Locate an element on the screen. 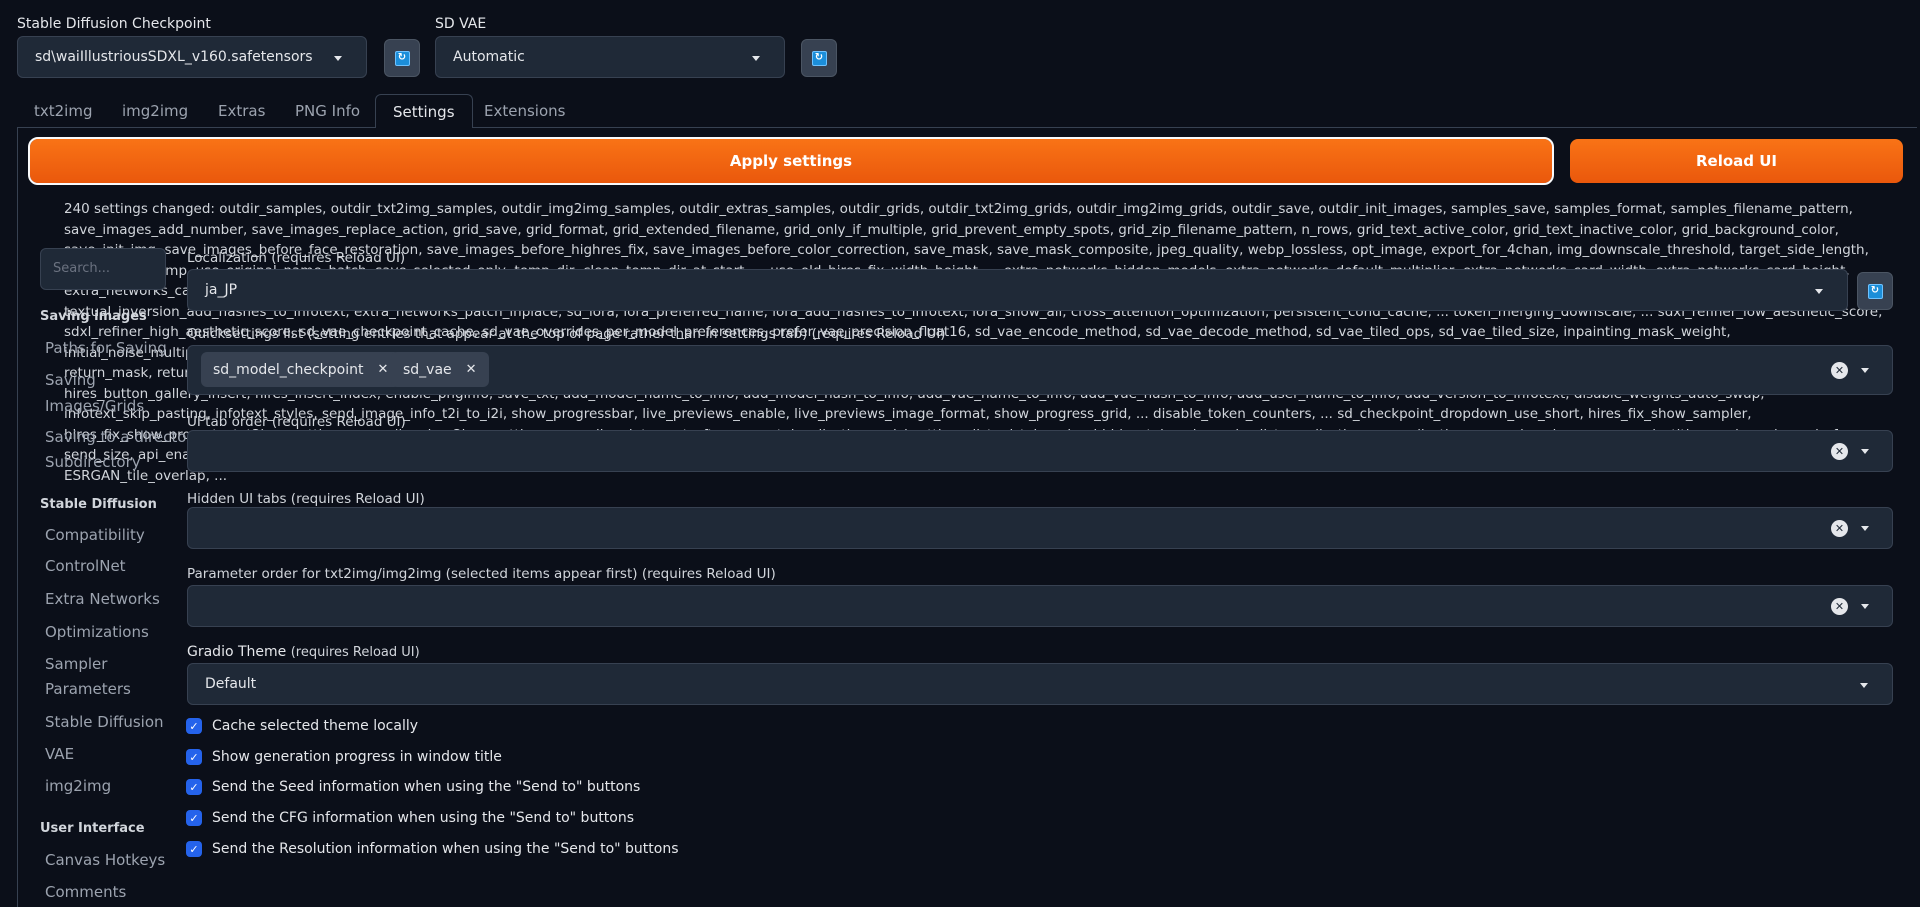 The width and height of the screenshot is (1920, 907). ui-reorder-multiselect: ✕ is located at coordinates (1040, 606).